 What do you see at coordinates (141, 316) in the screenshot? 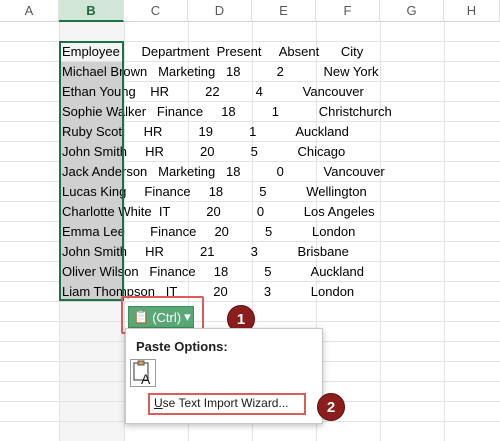
I see `clipboard-icon: 📋` at bounding box center [141, 316].